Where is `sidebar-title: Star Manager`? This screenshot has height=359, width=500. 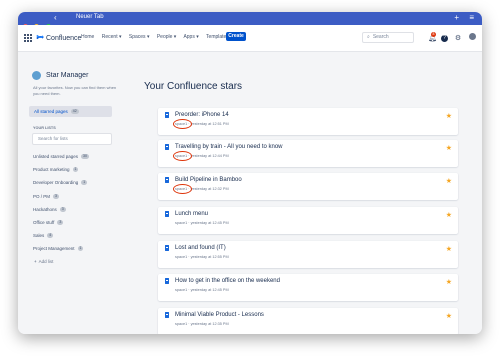 sidebar-title: Star Manager is located at coordinates (67, 75).